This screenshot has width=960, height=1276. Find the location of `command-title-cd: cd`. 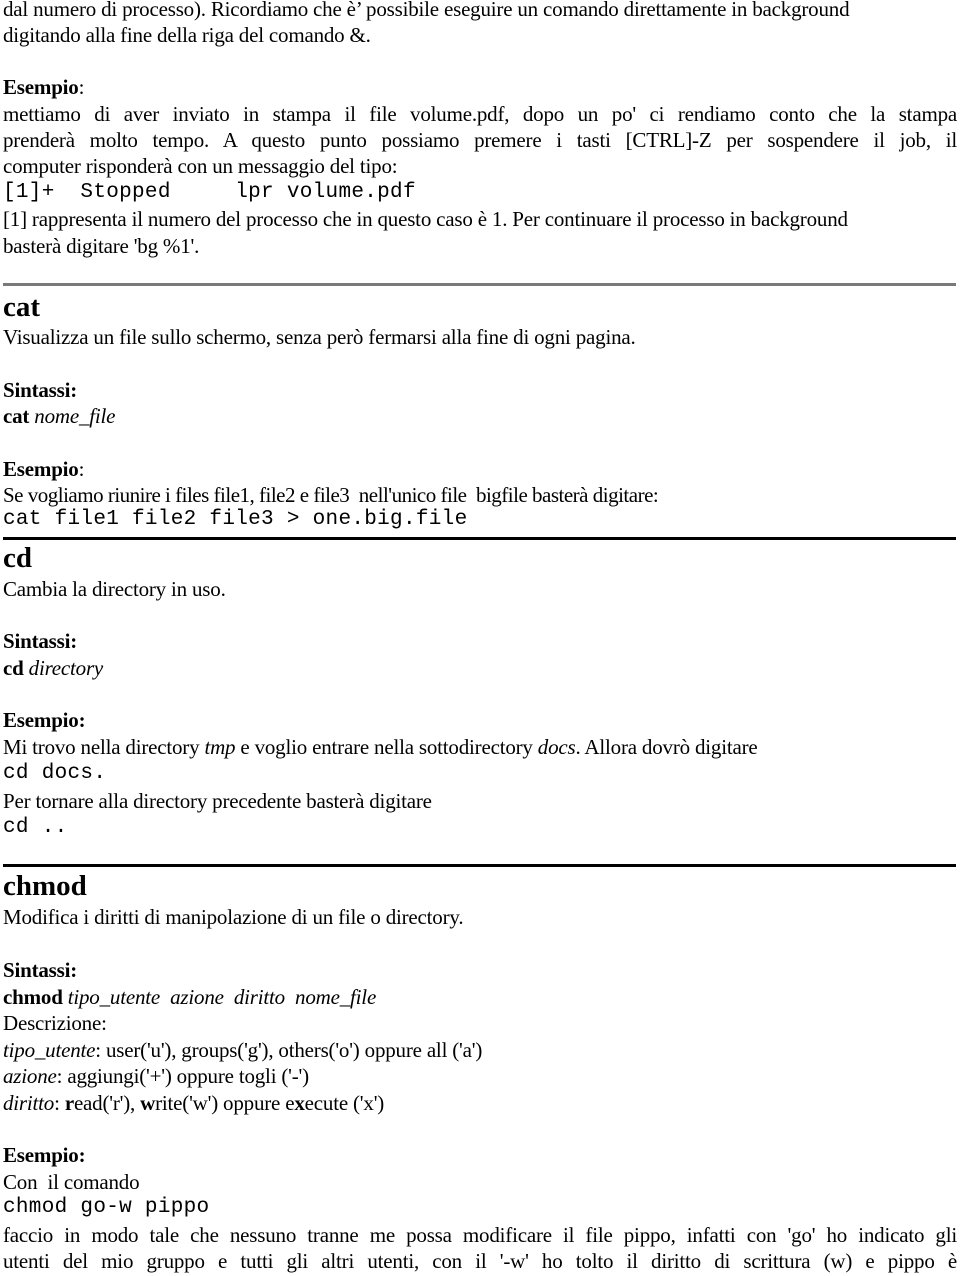

command-title-cd: cd is located at coordinates (17, 558).